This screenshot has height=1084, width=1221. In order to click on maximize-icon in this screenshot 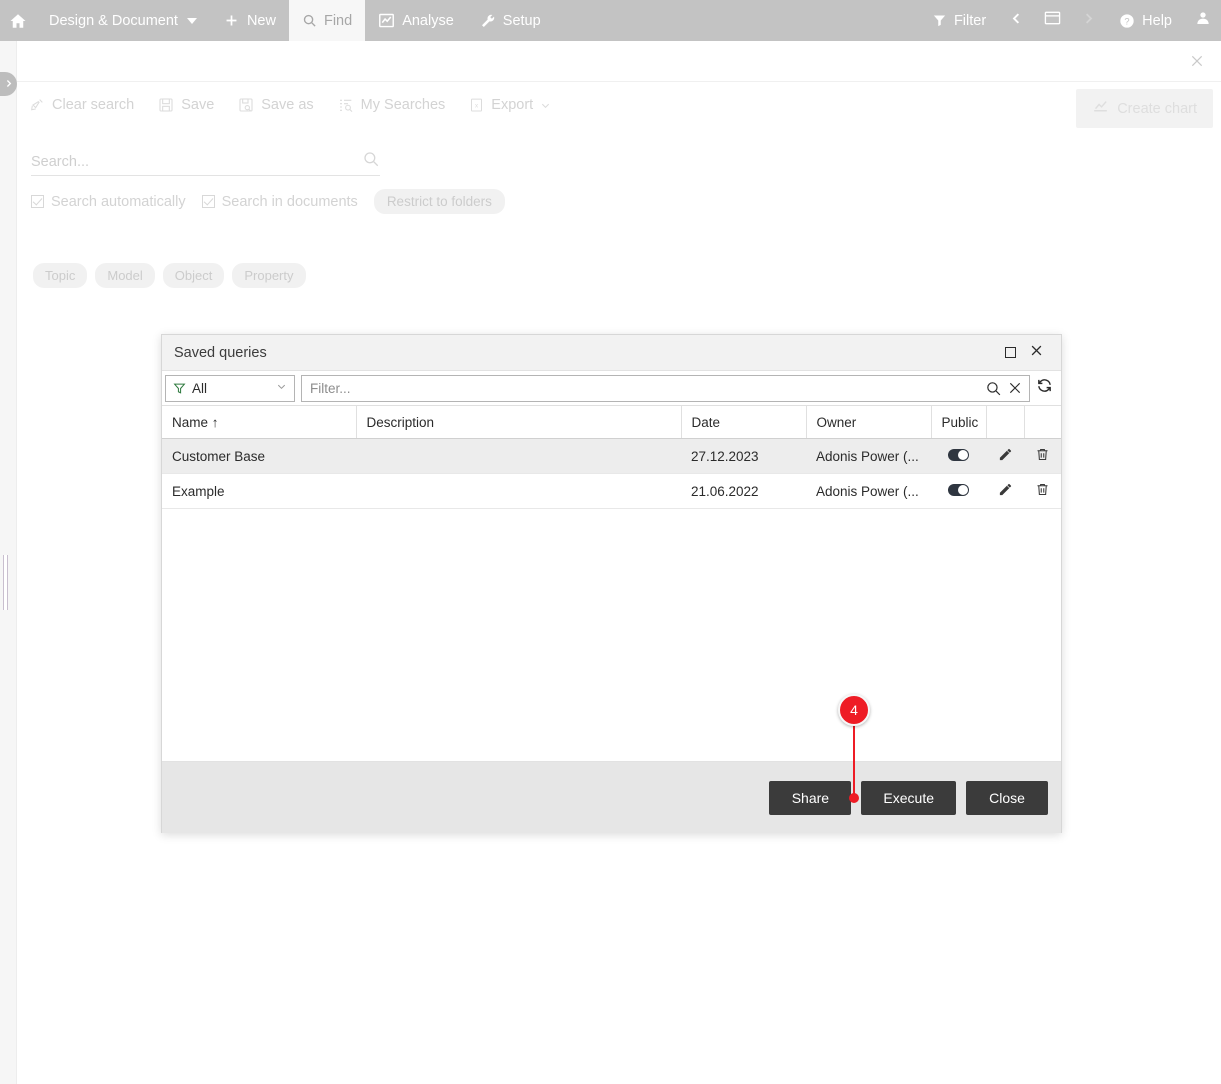, I will do `click(1010, 352)`.